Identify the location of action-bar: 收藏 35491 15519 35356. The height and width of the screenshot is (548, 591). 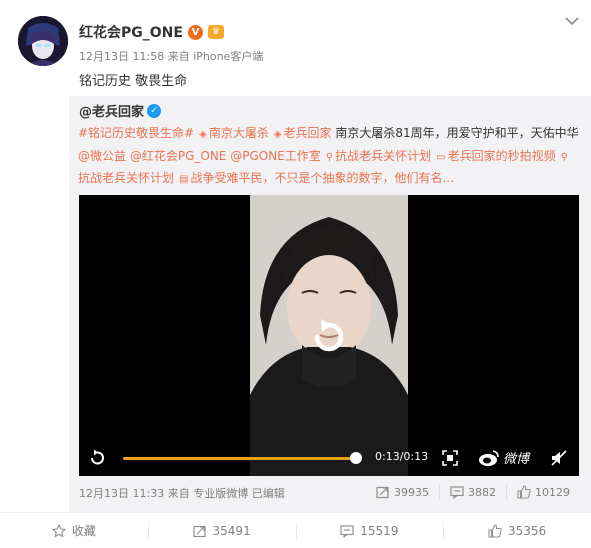
(295, 530).